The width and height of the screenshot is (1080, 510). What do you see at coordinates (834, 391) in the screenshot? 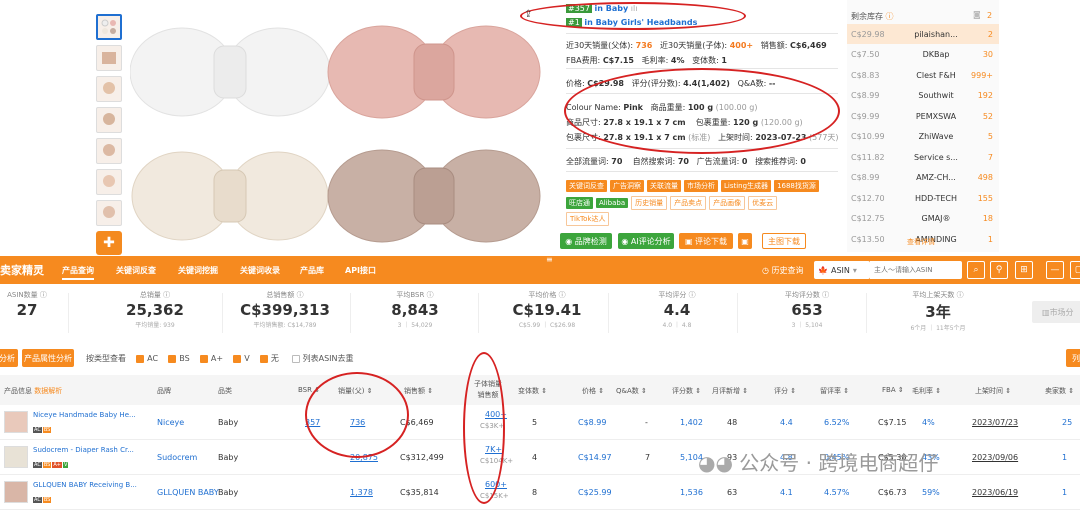
I see `th-review-rate: 留评率 ⇕` at bounding box center [834, 391].